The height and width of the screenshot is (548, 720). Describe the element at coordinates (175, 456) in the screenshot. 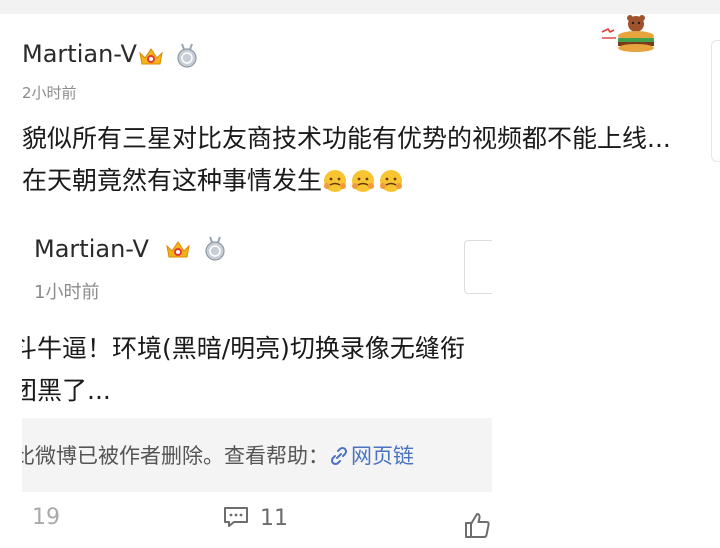

I see `deleted-notice-text: 比微博已被作者删除。查看帮助：` at that location.